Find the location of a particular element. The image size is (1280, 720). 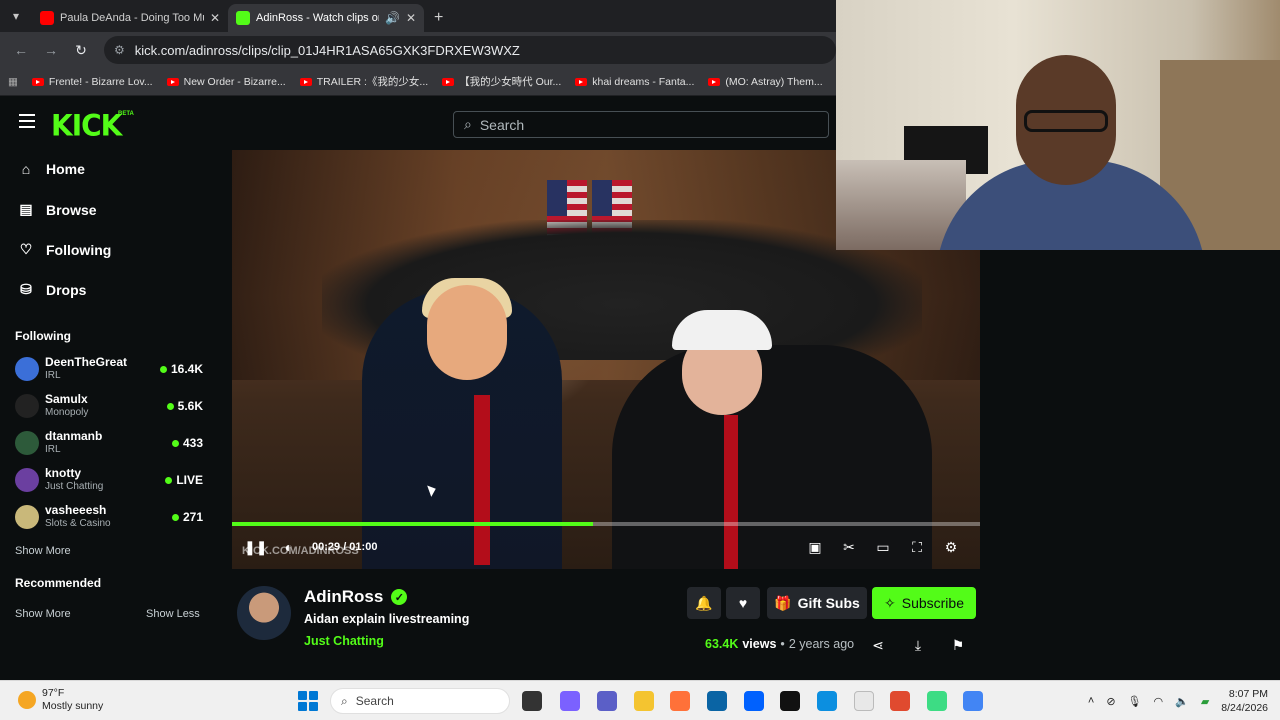

download-icon: ⤓ is located at coordinates (918, 645).